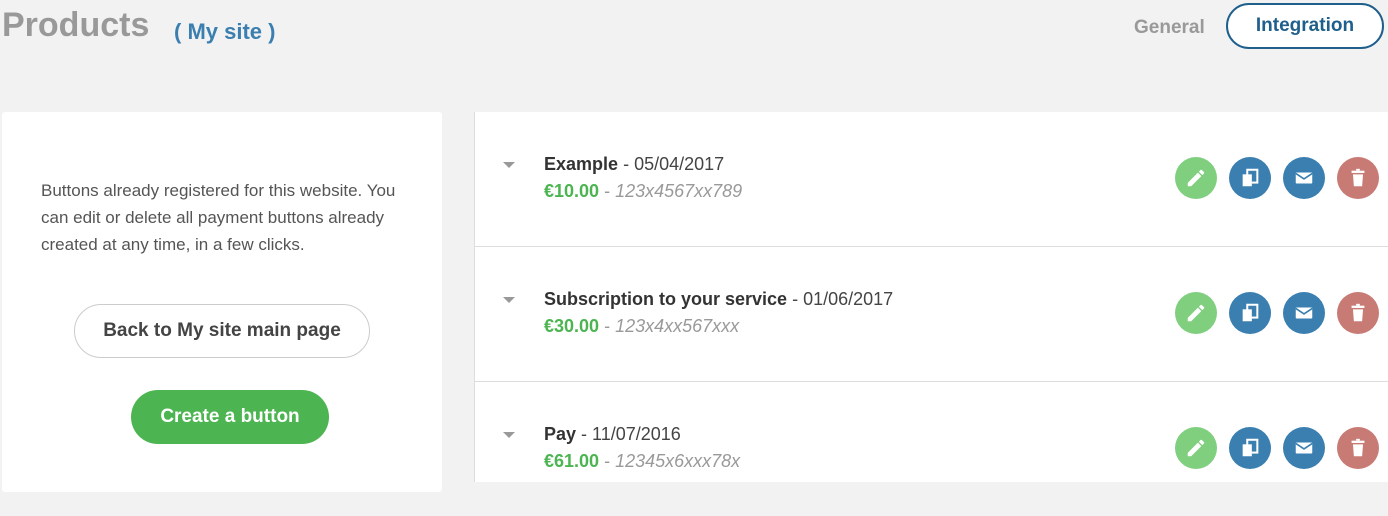  I want to click on product-name: Pay, so click(560, 434).